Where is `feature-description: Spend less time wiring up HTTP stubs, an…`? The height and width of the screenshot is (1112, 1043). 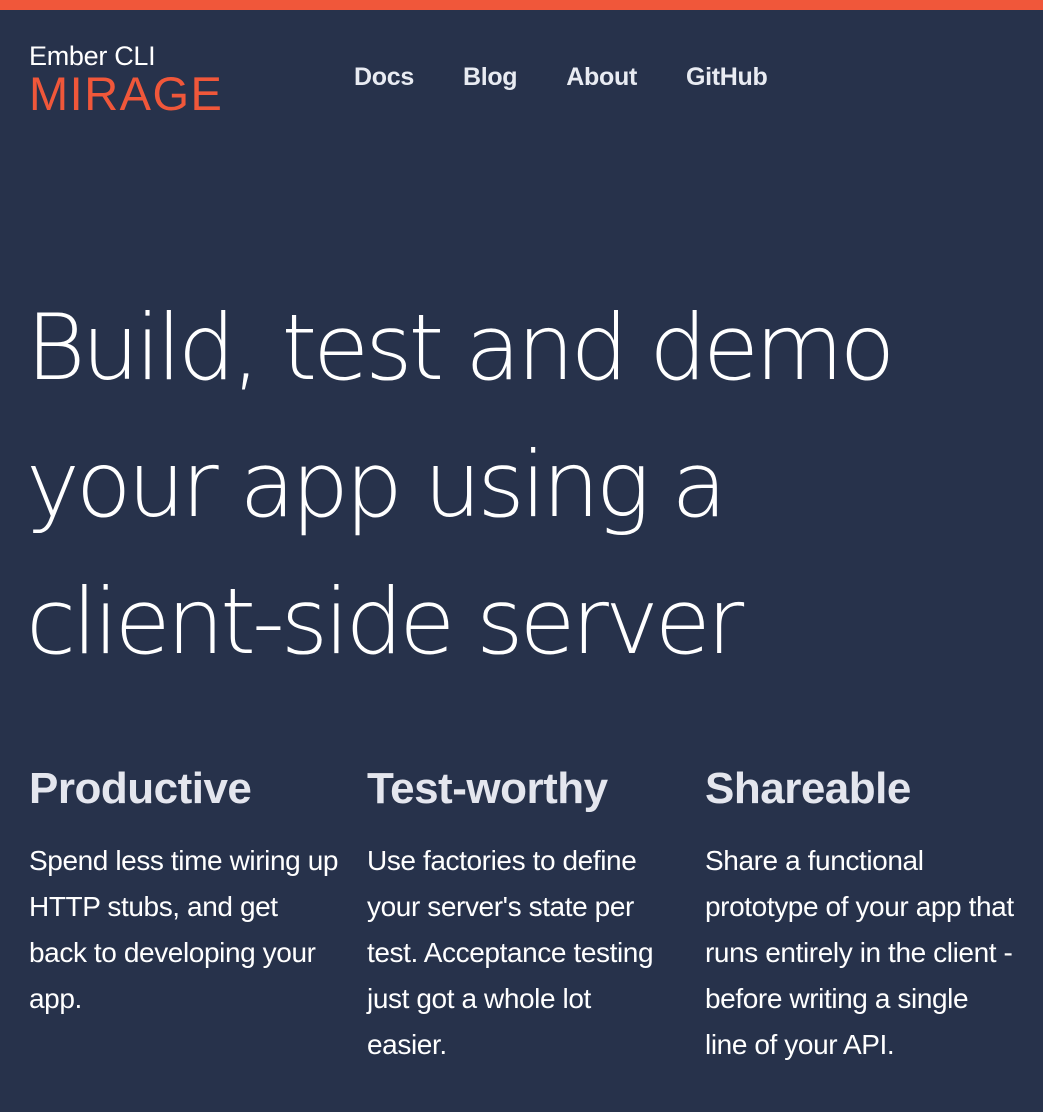 feature-description: Spend less time wiring up HTTP stubs, an… is located at coordinates (184, 929).